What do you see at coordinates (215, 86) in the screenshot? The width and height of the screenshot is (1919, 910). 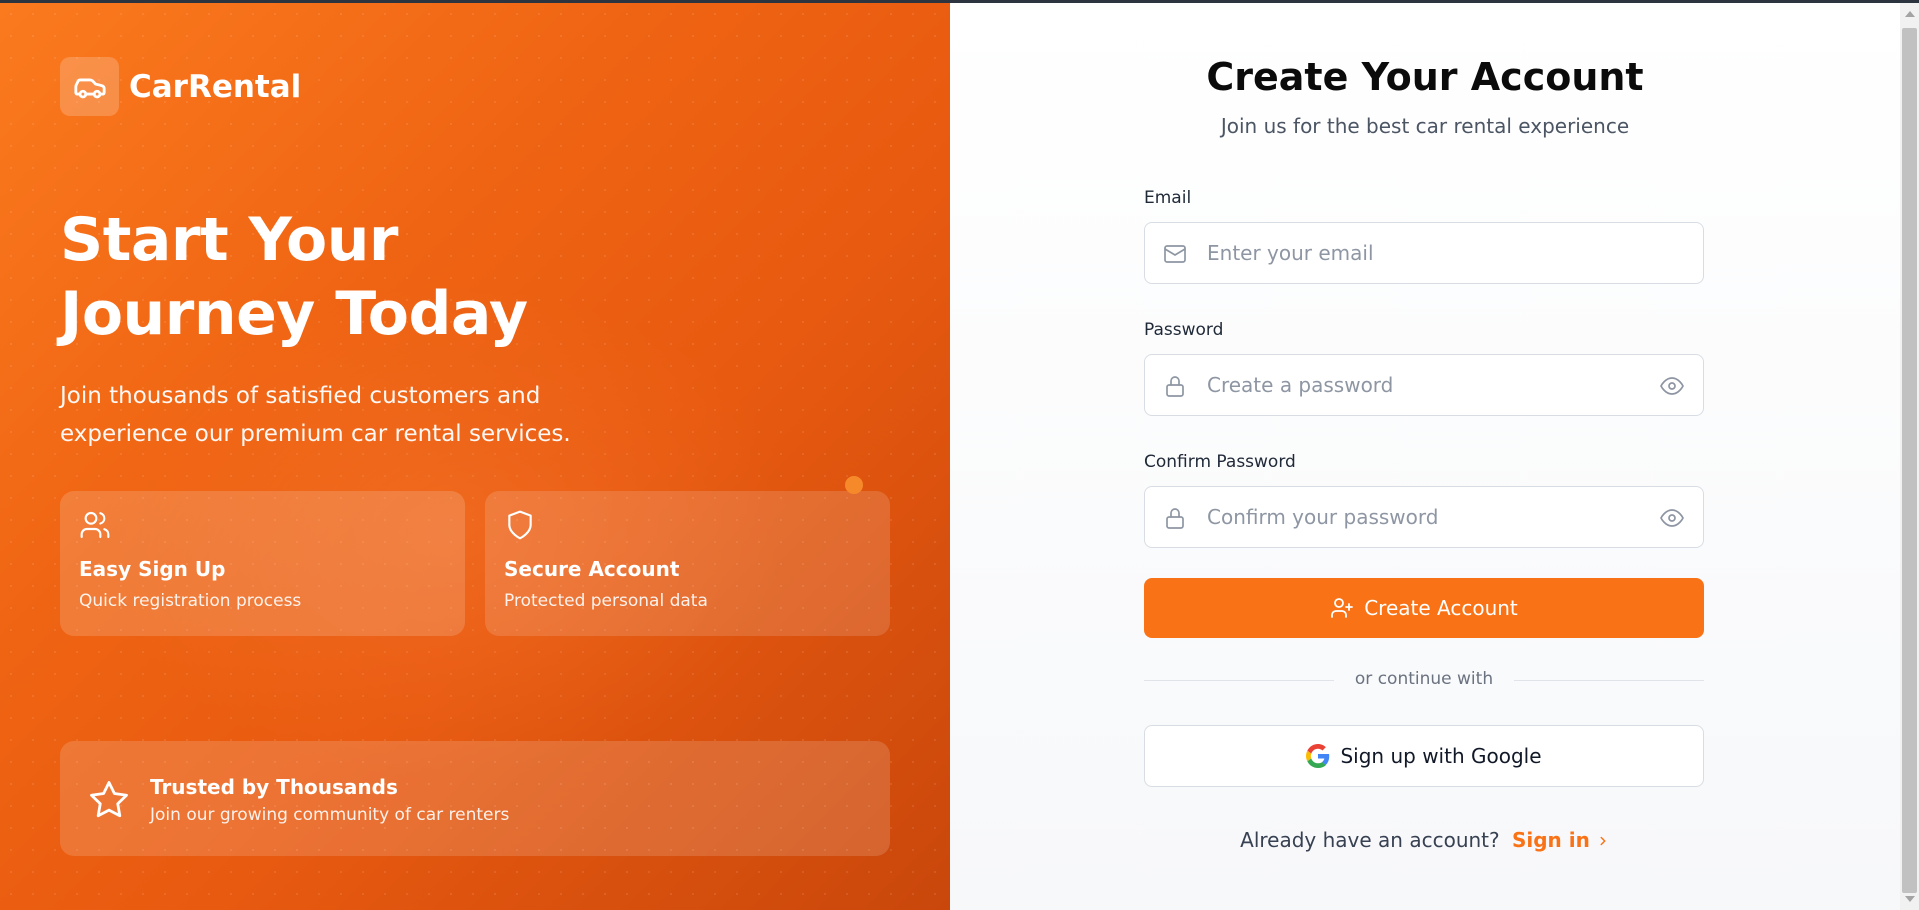 I see `brand-name: CarRental` at bounding box center [215, 86].